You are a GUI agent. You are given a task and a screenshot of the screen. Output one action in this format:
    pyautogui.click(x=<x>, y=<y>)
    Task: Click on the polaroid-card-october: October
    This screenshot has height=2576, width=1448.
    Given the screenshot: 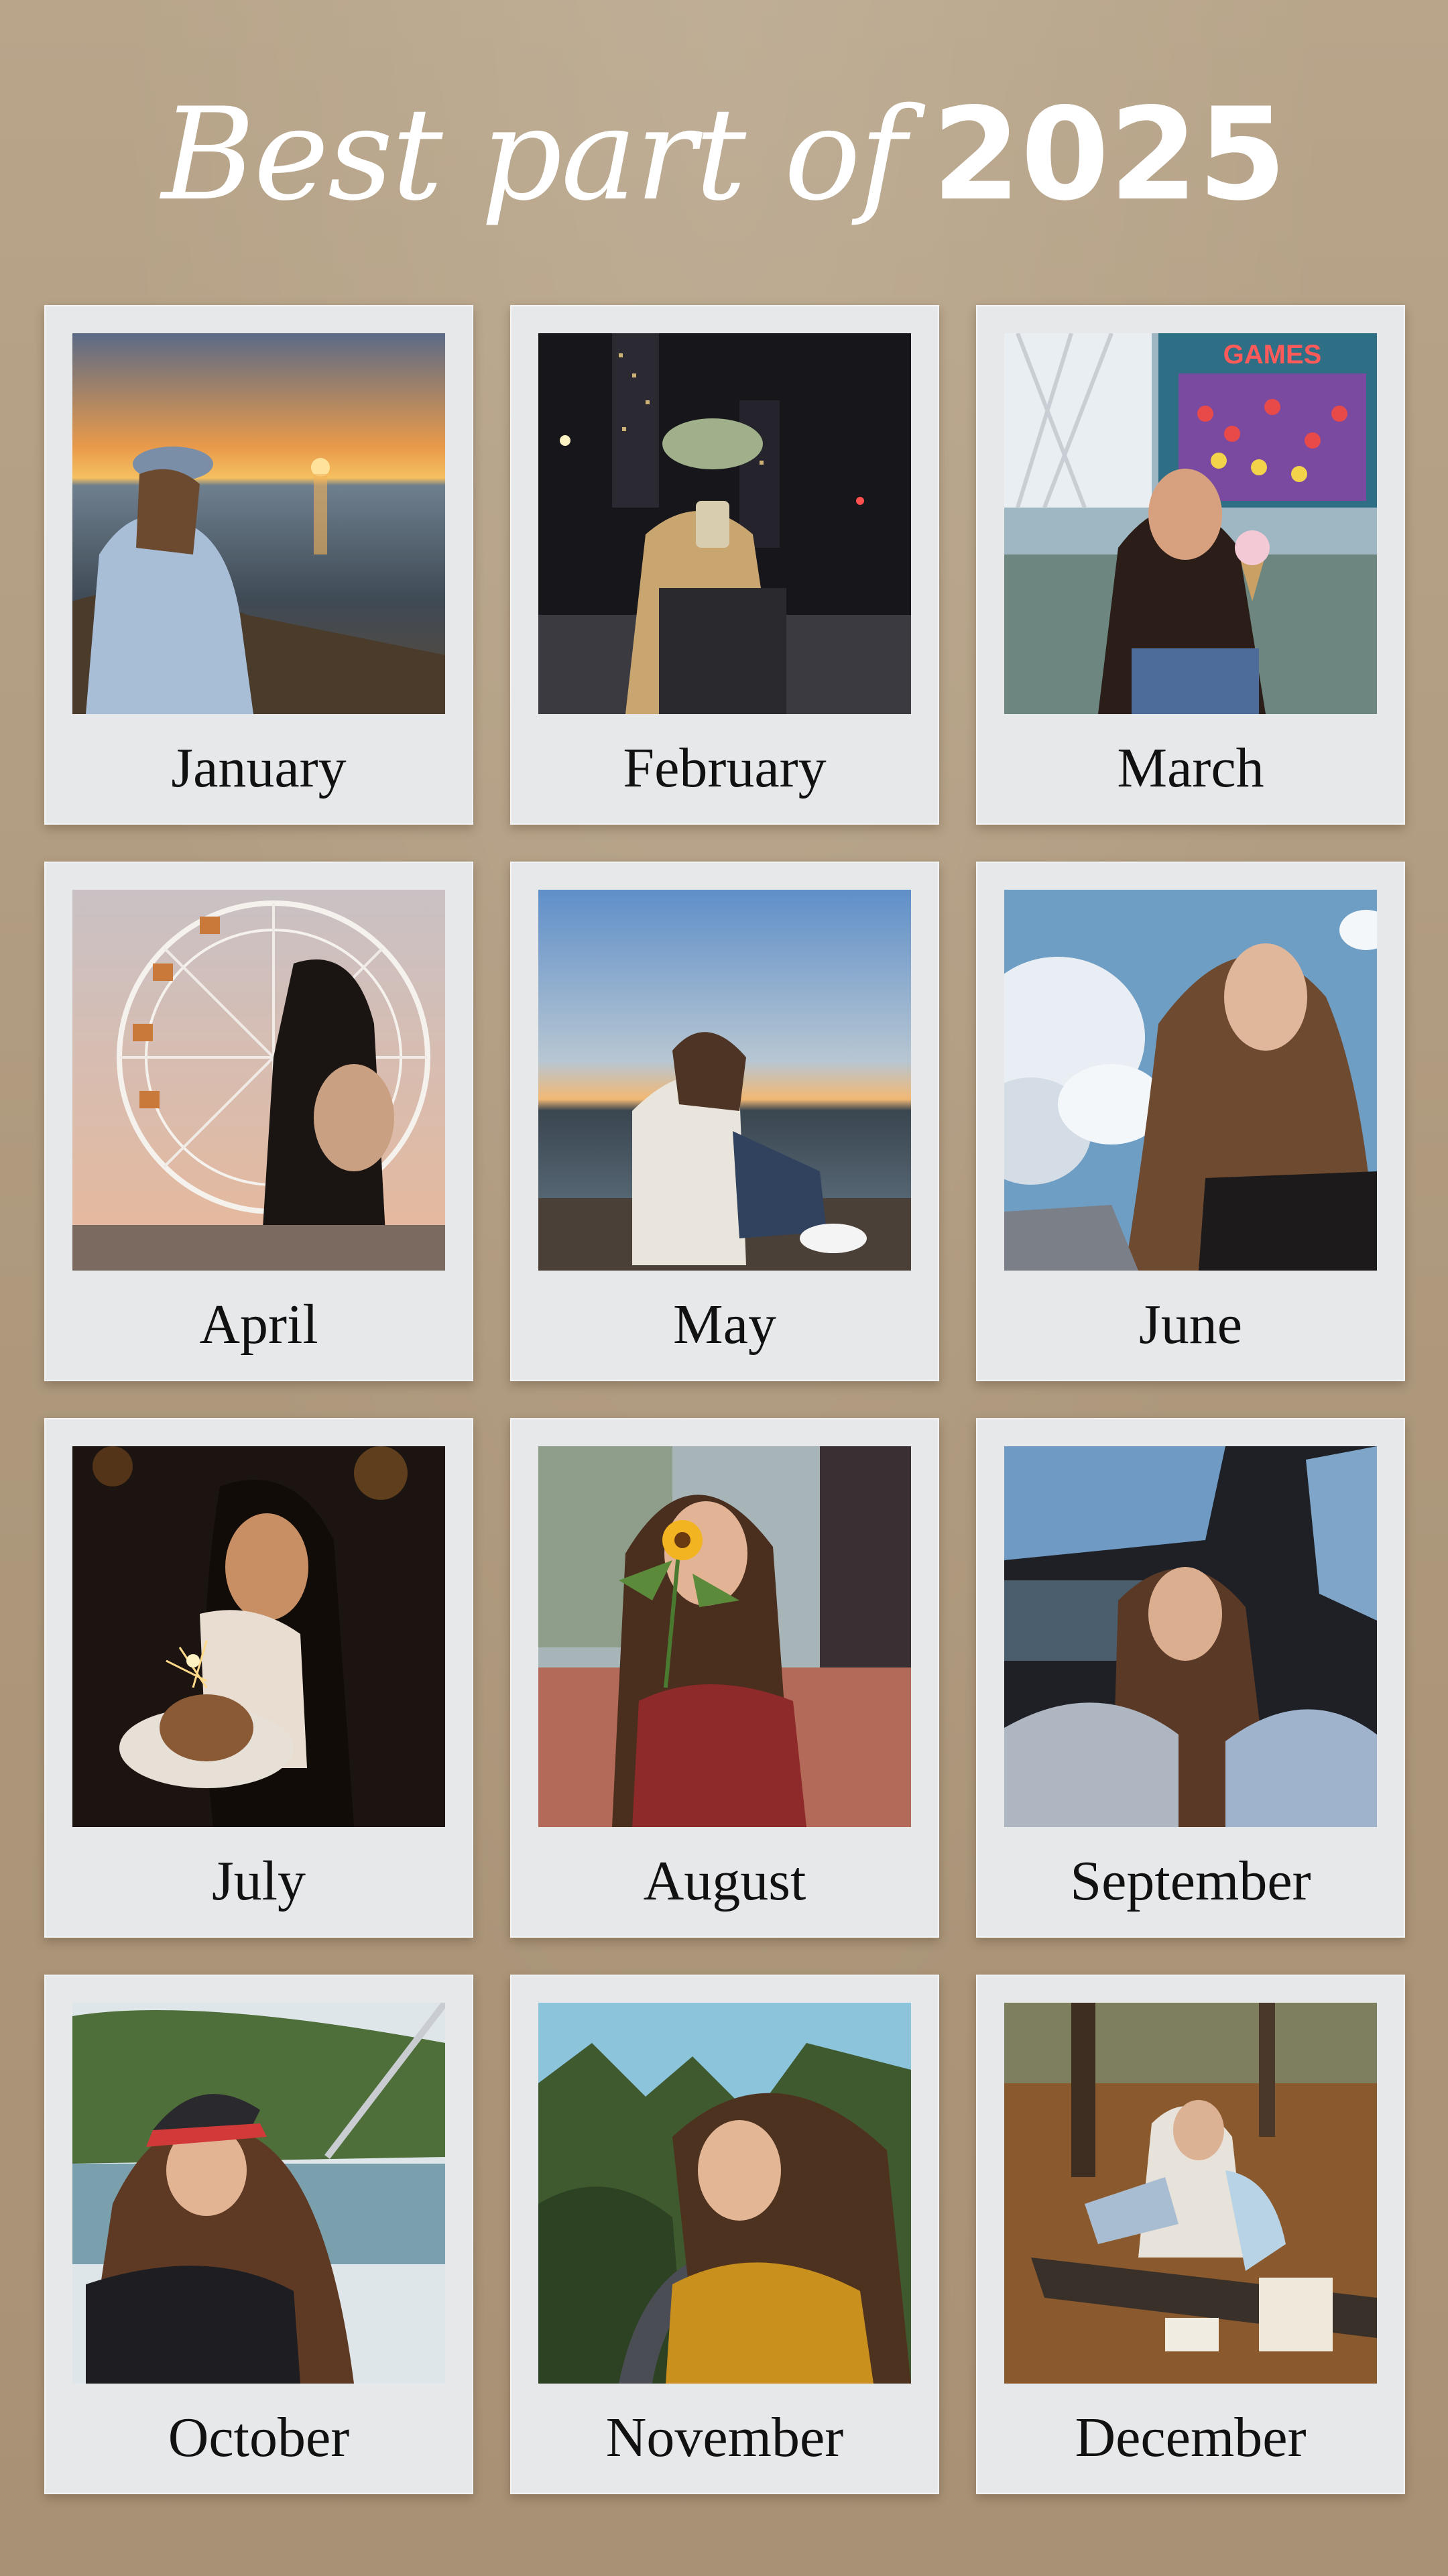 What is the action you would take?
    pyautogui.click(x=258, y=2234)
    